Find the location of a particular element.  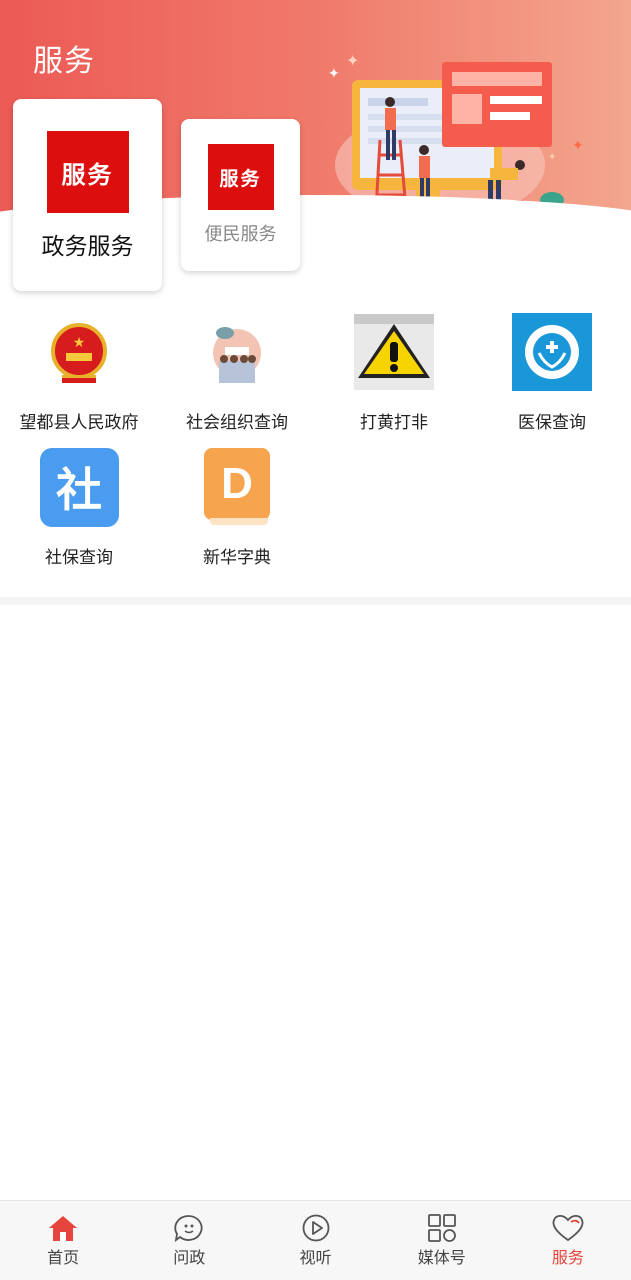

warning-sign-icon is located at coordinates (394, 352).